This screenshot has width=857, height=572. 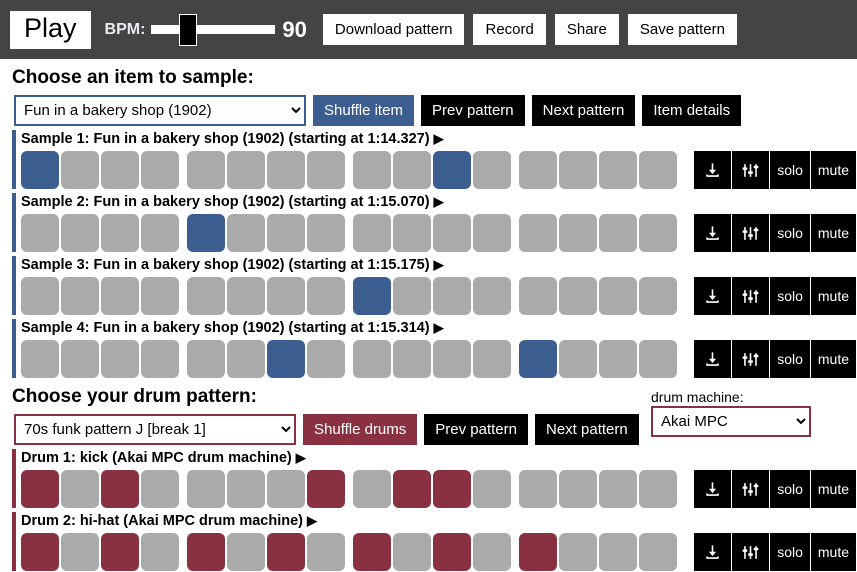 What do you see at coordinates (393, 29) in the screenshot?
I see `download-pattern-button: Download pattern` at bounding box center [393, 29].